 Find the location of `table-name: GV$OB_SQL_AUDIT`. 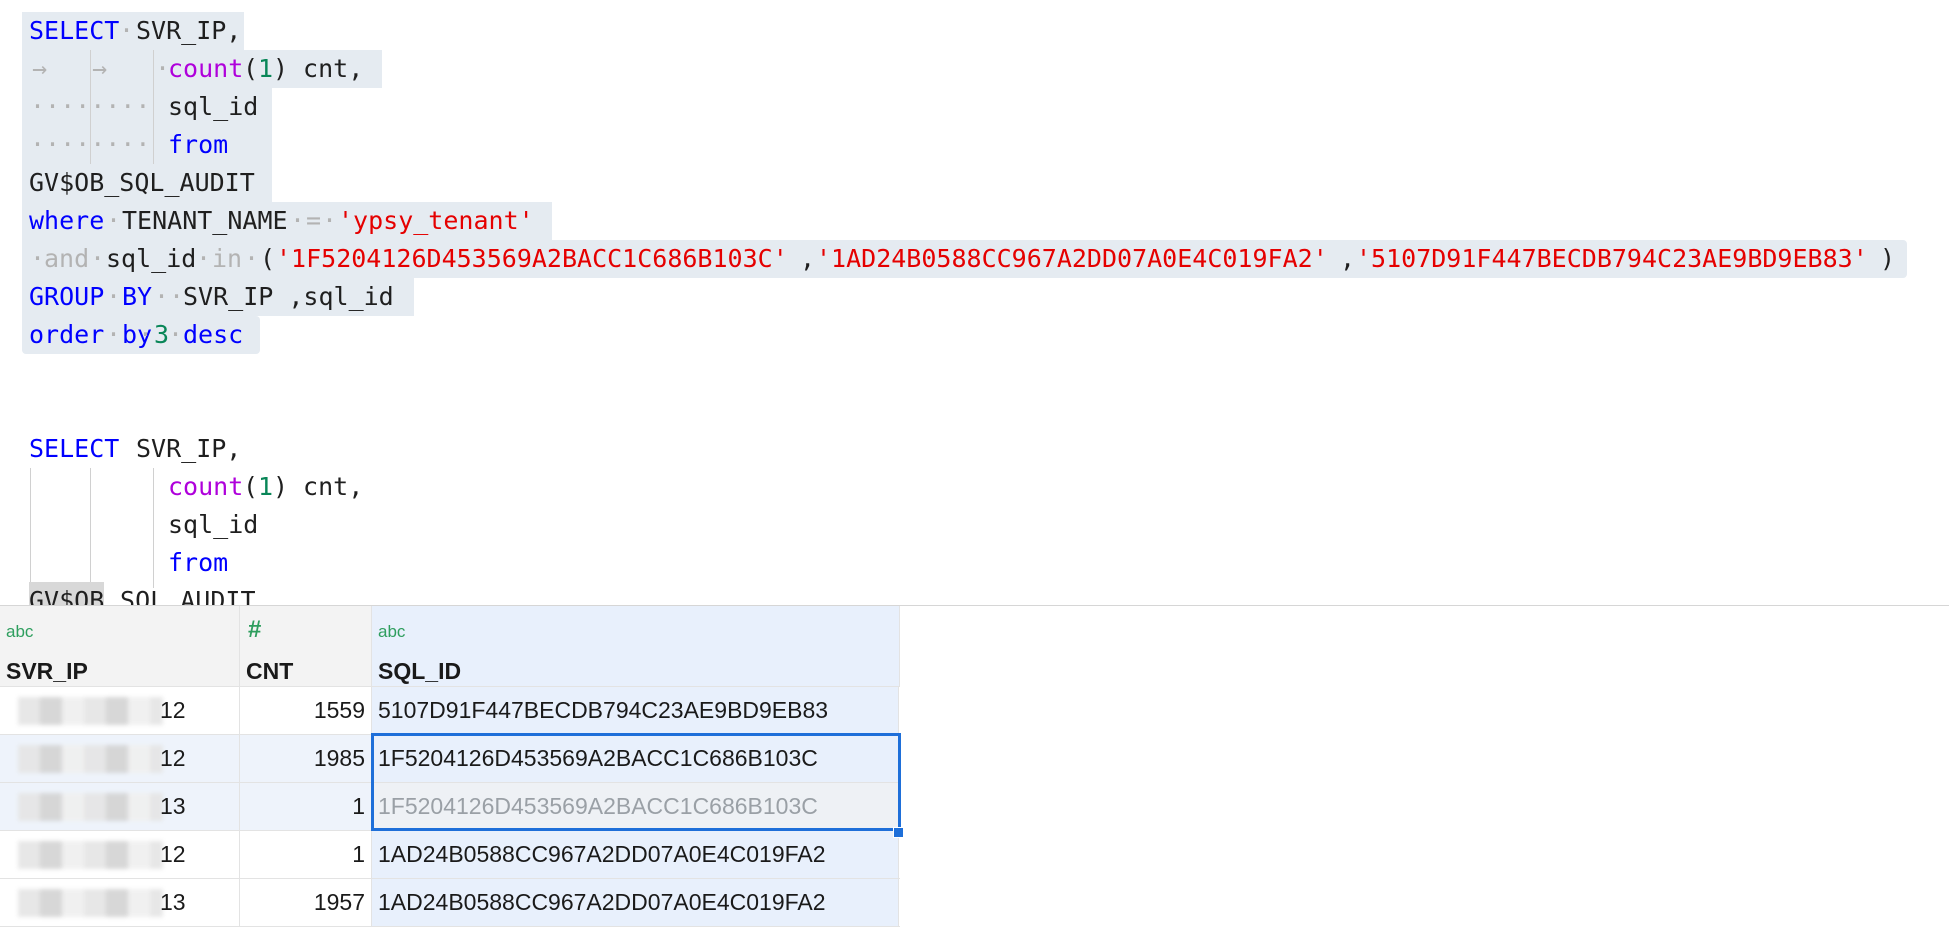

table-name: GV$OB_SQL_AUDIT is located at coordinates (142, 182).